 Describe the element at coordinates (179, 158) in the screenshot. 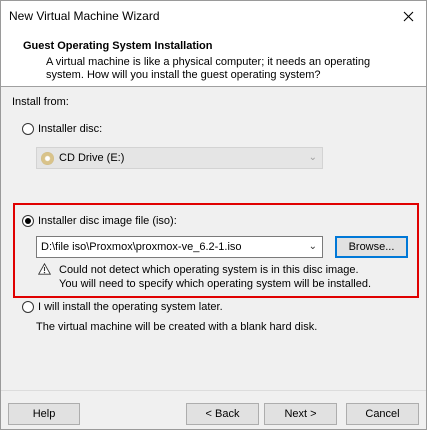

I see `cd-drive-select: CD Drive (E:) ⌄` at that location.